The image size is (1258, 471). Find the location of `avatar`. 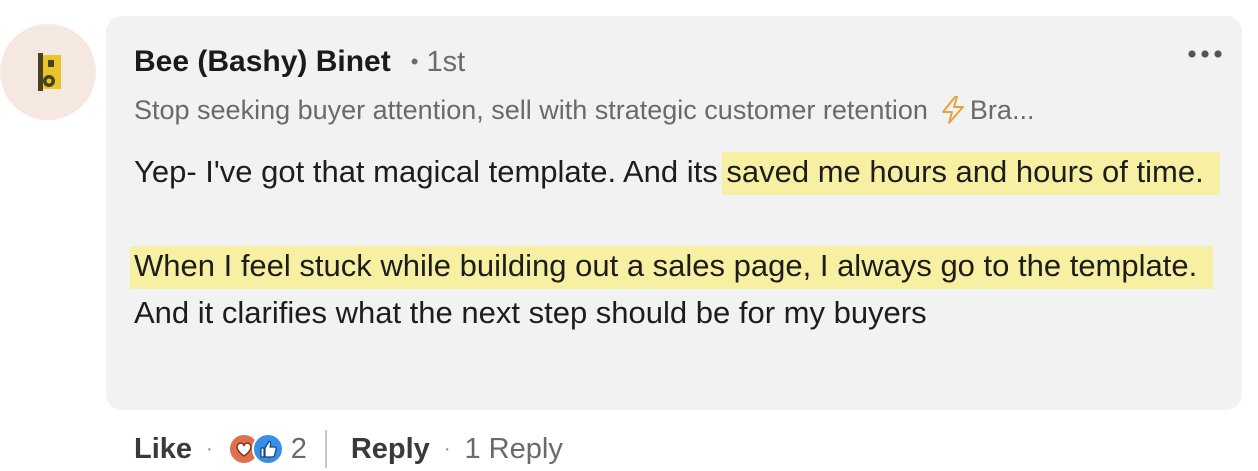

avatar is located at coordinates (48, 72).